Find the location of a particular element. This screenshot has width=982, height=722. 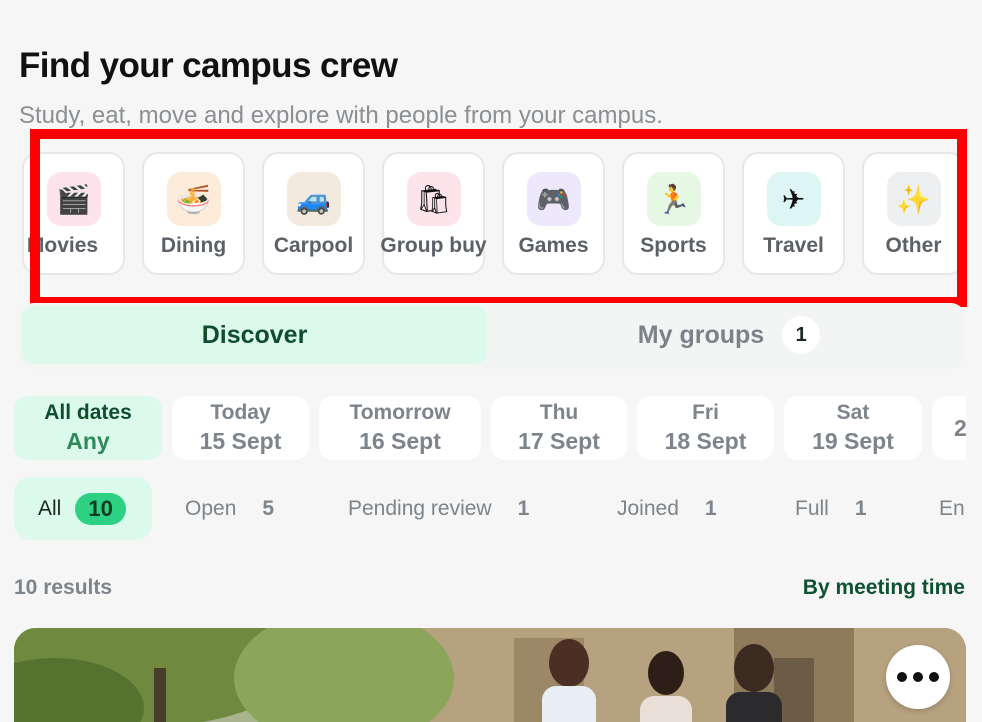

date-chip-sat: Sat 19 Sept is located at coordinates (853, 428).